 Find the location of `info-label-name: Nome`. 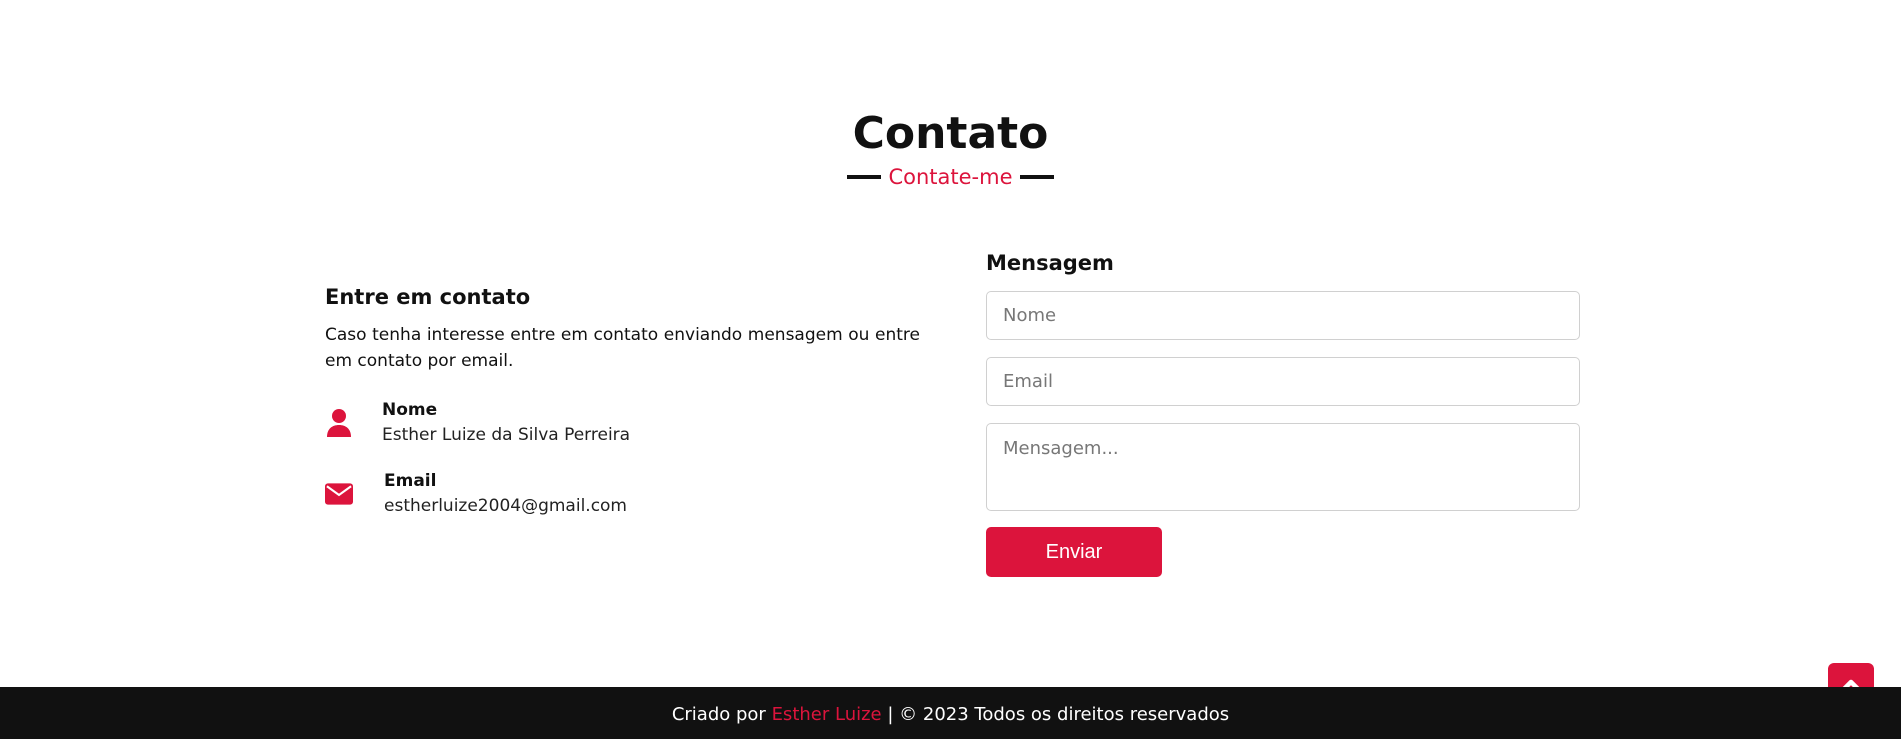

info-label-name: Nome is located at coordinates (410, 410).